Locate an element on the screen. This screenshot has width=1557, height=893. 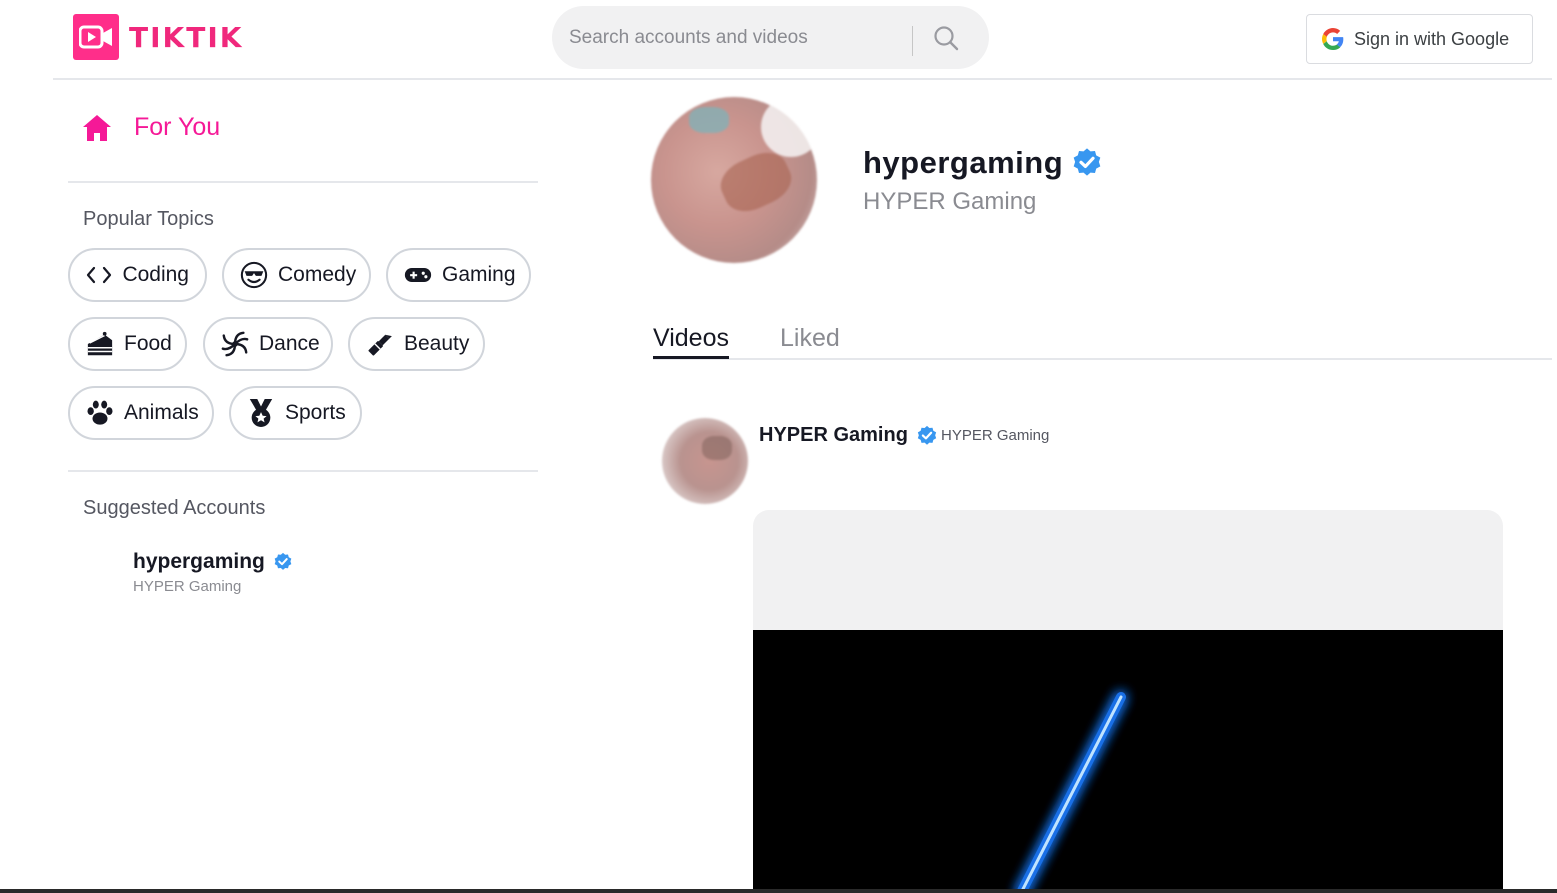
topic-animals: Animals is located at coordinates (141, 413).